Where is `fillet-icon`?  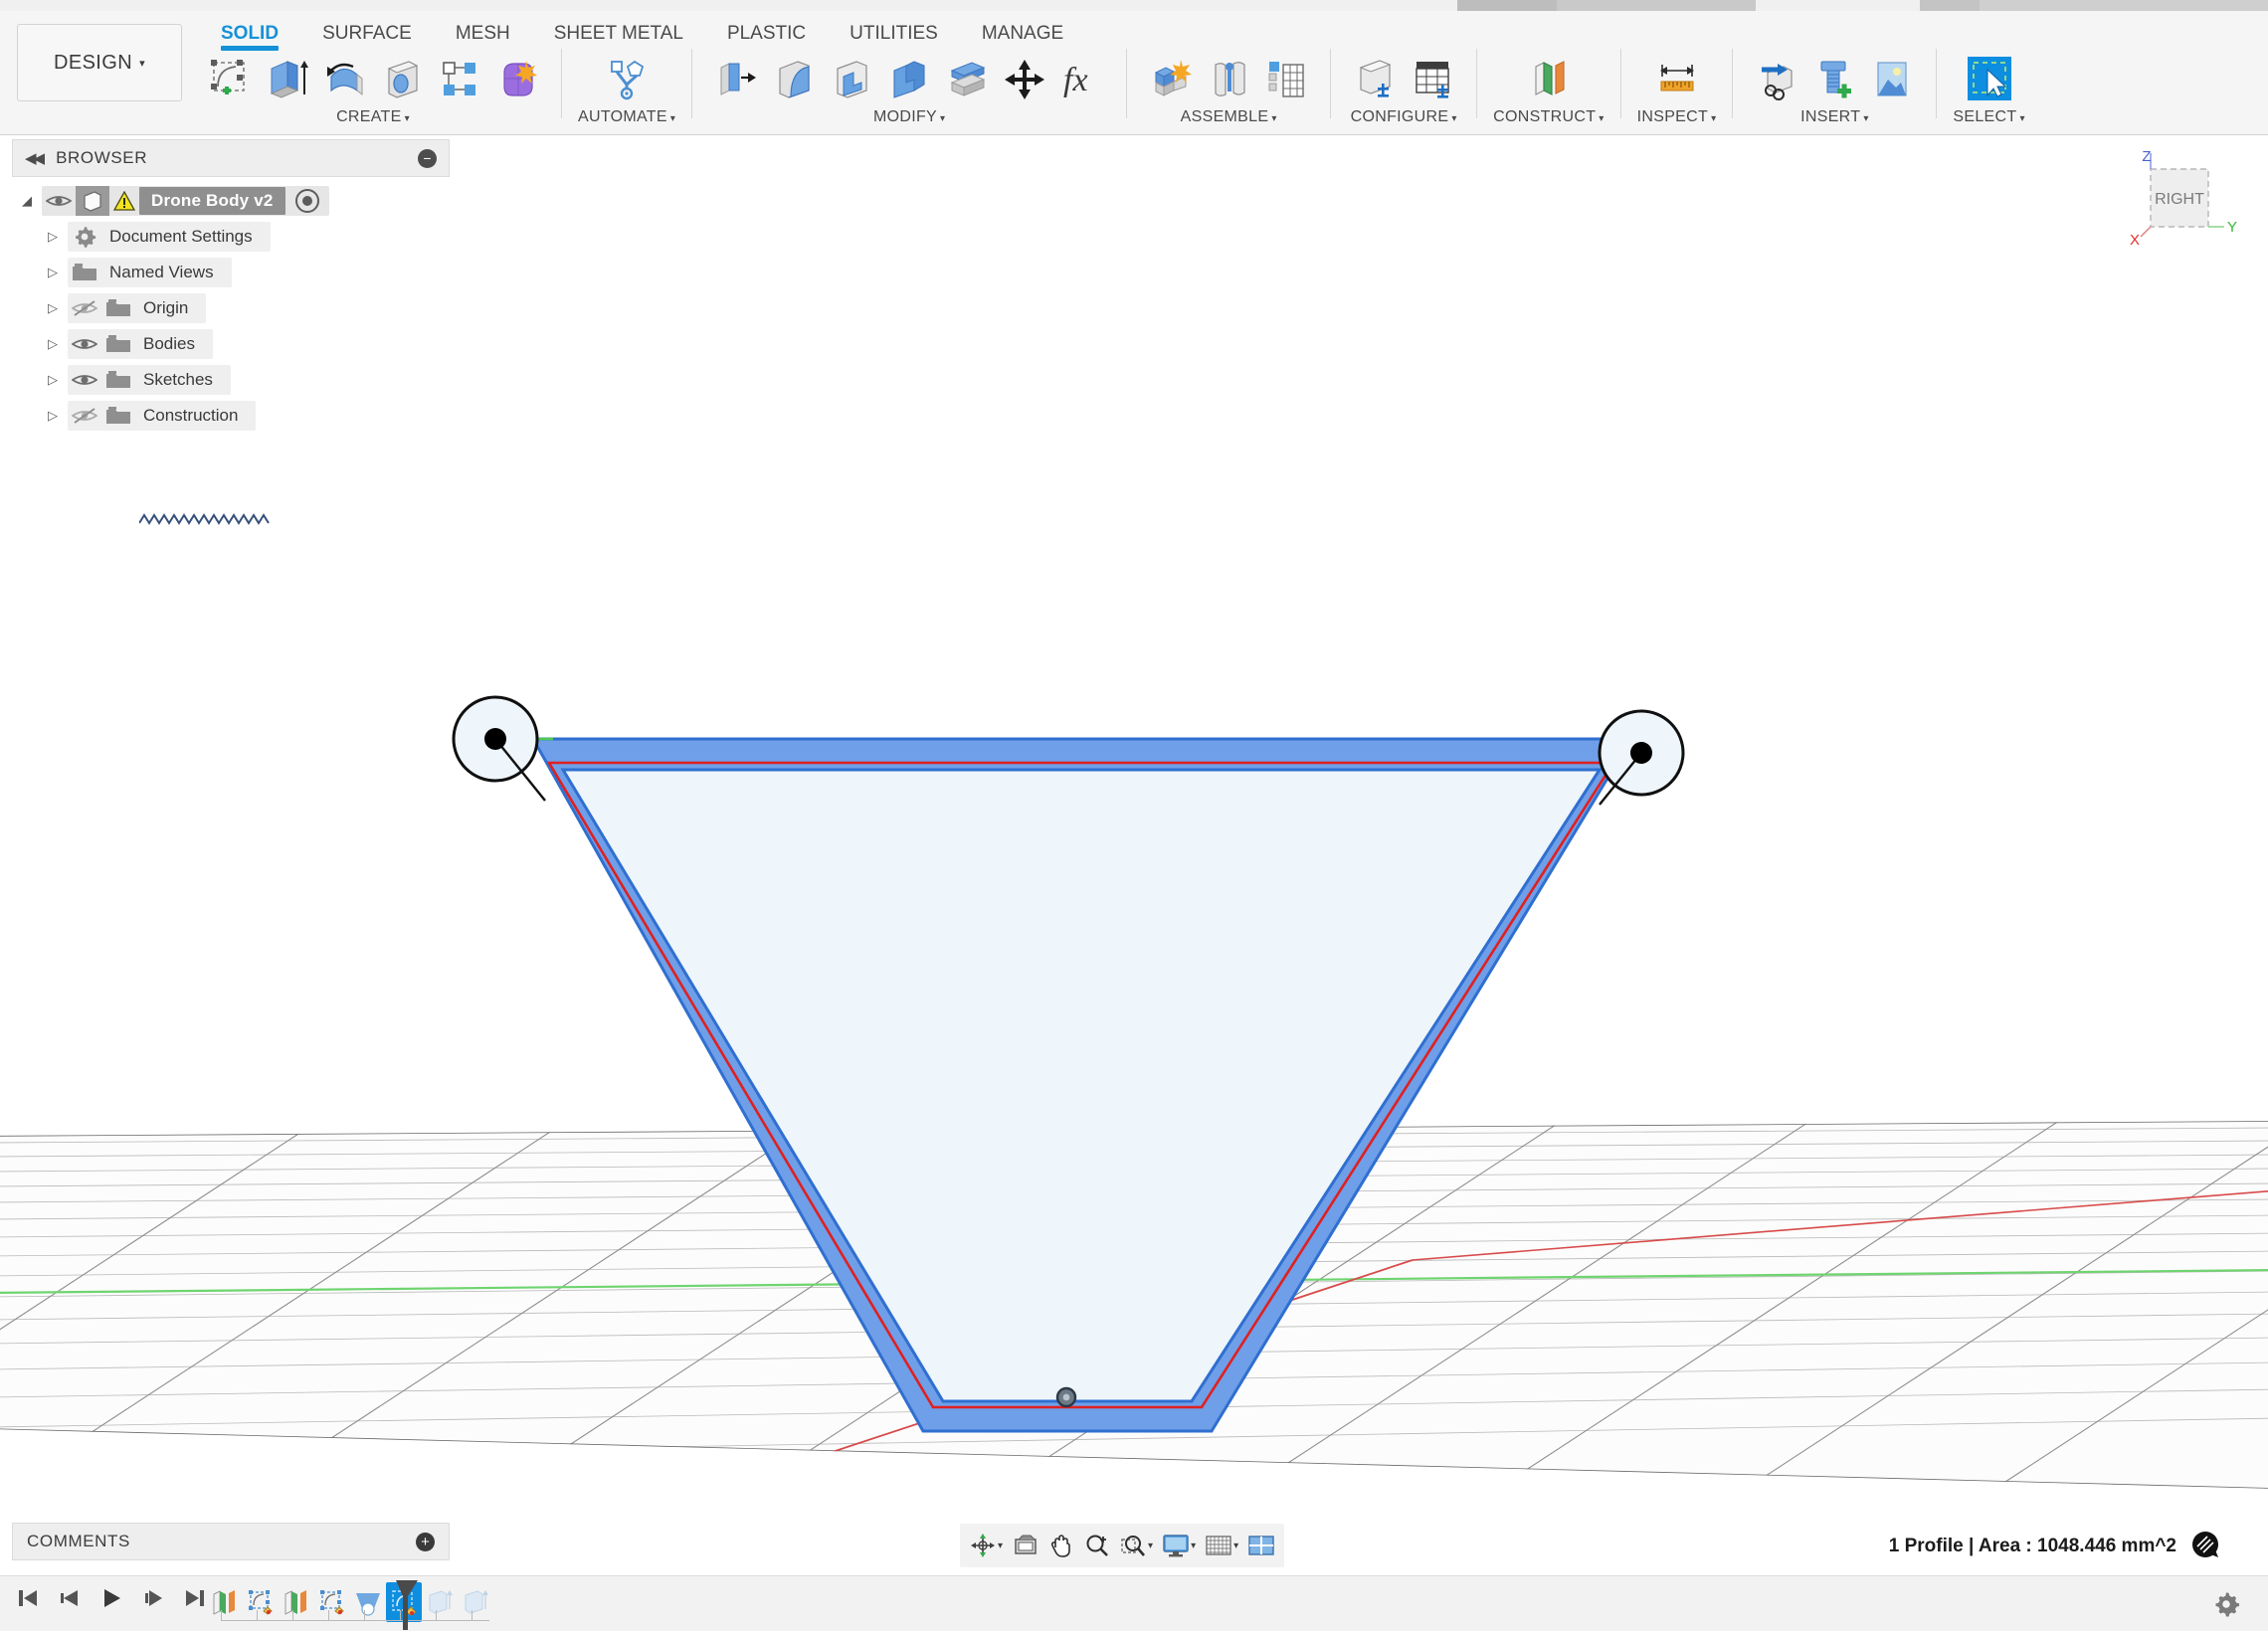 fillet-icon is located at coordinates (794, 79).